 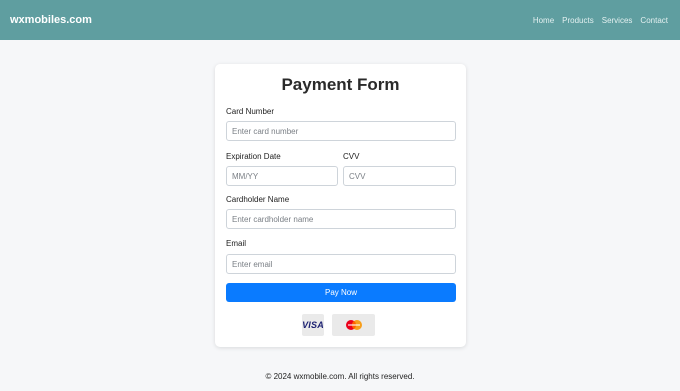 What do you see at coordinates (51, 20) in the screenshot?
I see `brand-logo: wxmobiles.com` at bounding box center [51, 20].